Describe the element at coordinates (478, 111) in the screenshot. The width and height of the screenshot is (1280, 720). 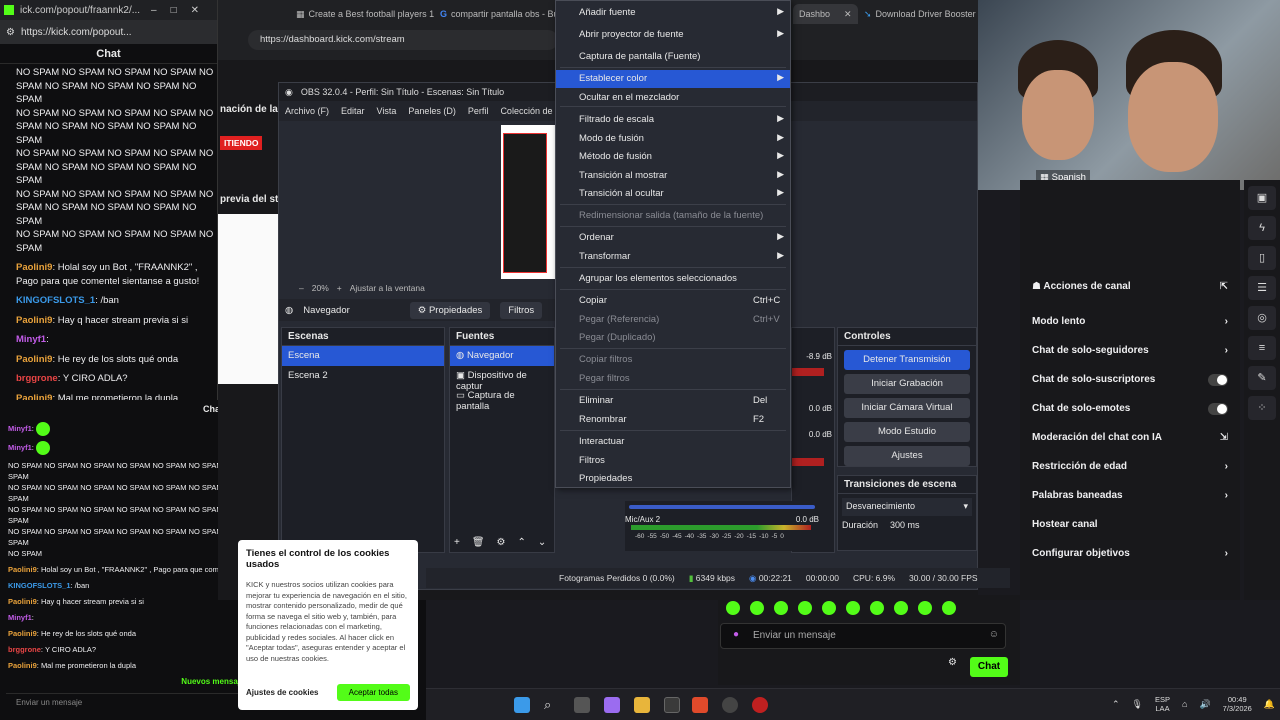
I see `obs-menu-item: Perfil` at that location.